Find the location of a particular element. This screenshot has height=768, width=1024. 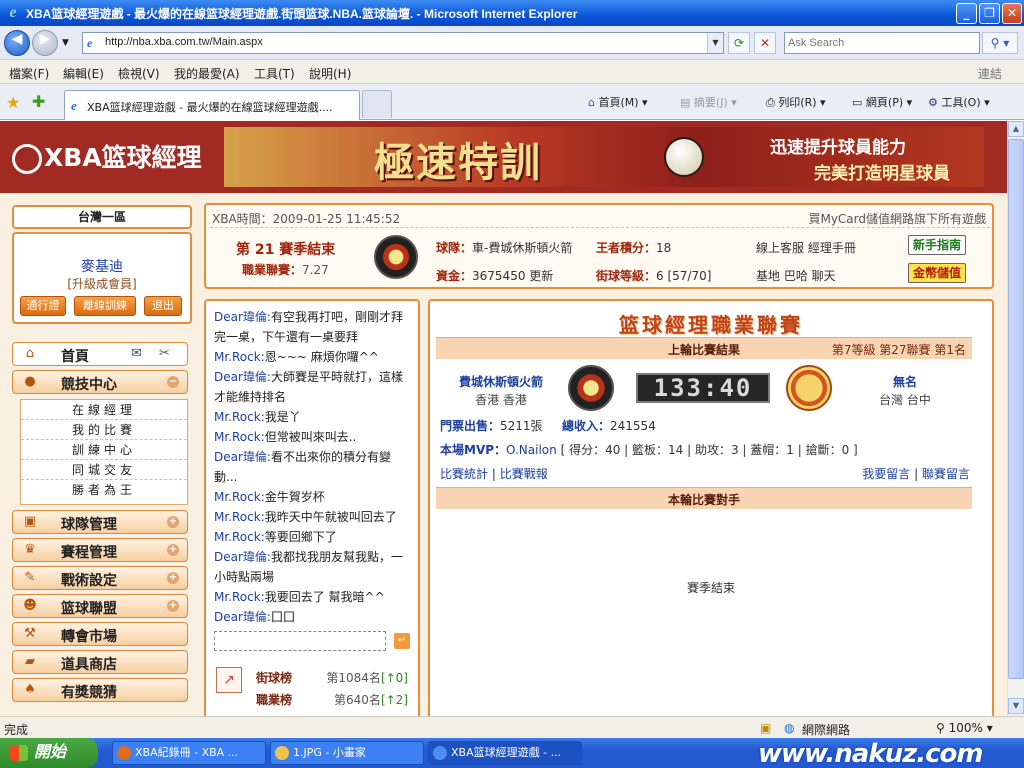

house-icon: ⌂ is located at coordinates (30, 353).